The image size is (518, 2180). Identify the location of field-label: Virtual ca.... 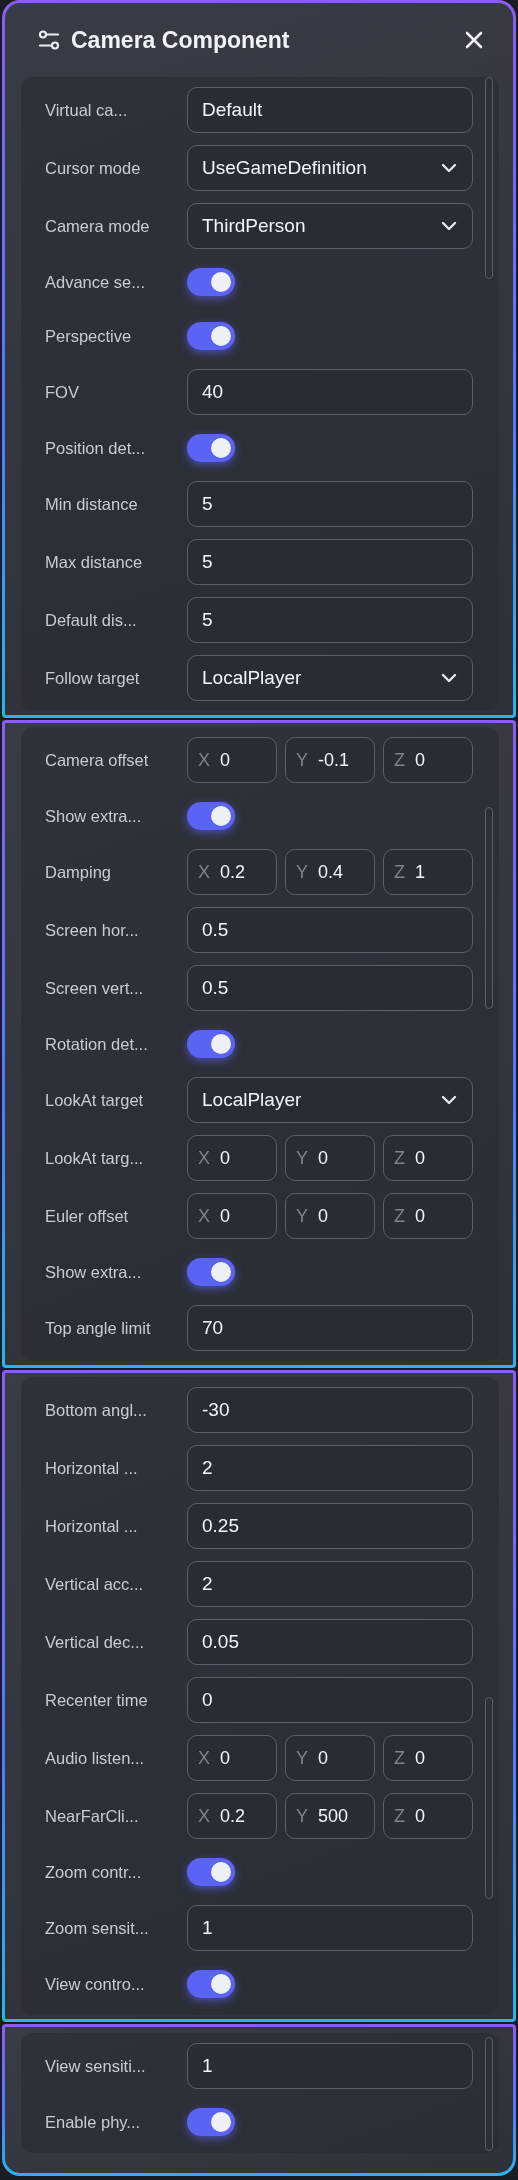
(87, 110).